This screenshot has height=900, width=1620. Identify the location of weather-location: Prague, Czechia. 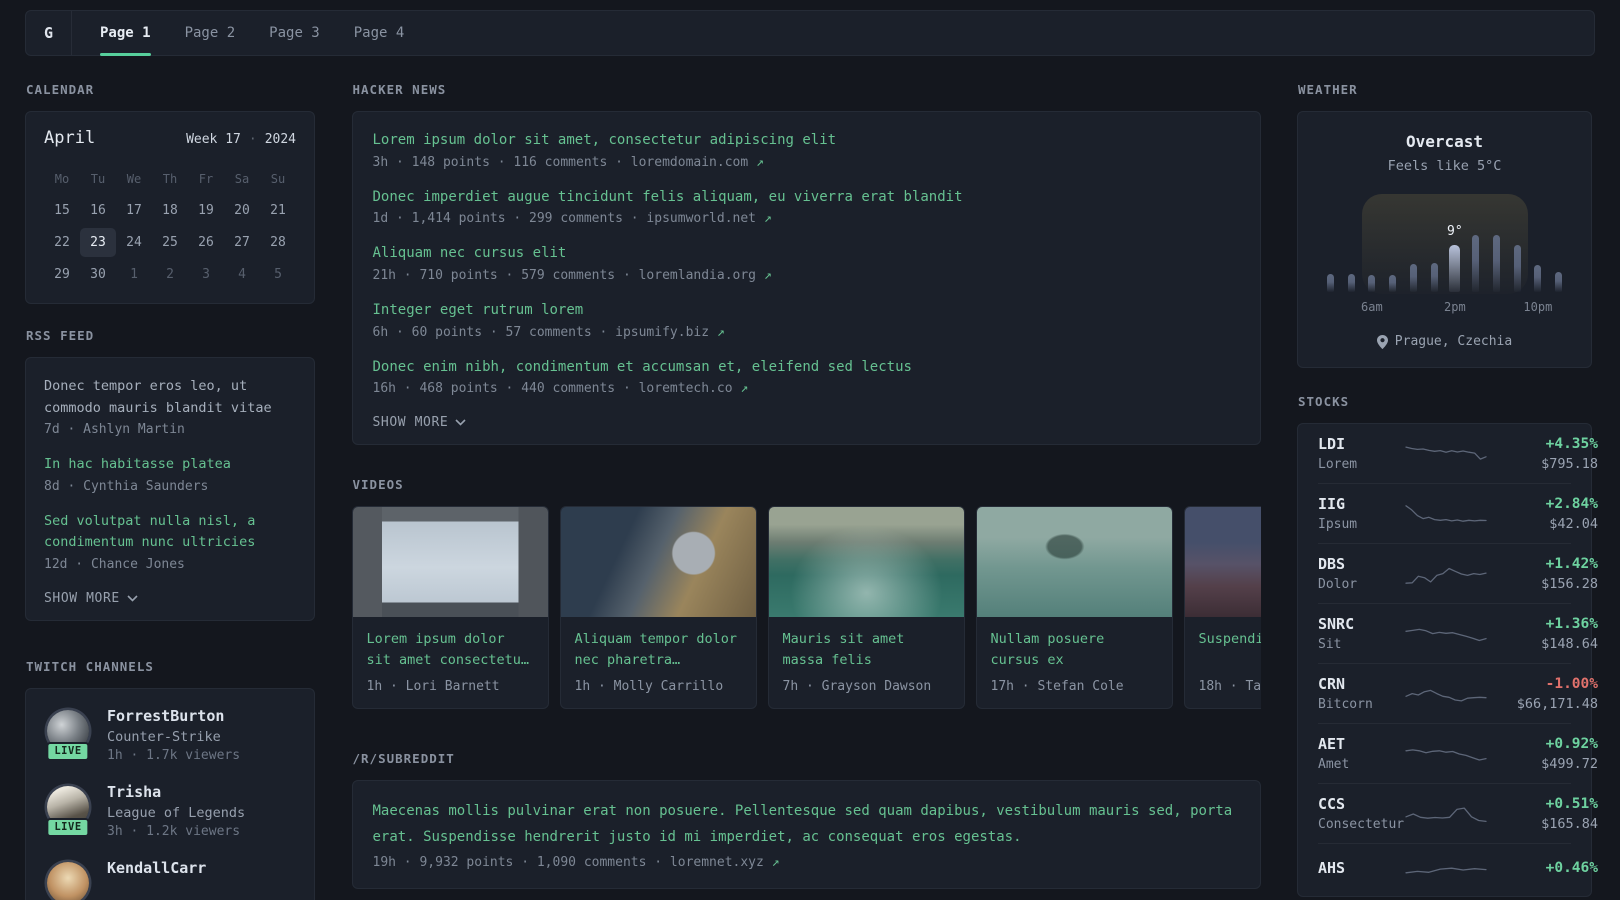
(1444, 341).